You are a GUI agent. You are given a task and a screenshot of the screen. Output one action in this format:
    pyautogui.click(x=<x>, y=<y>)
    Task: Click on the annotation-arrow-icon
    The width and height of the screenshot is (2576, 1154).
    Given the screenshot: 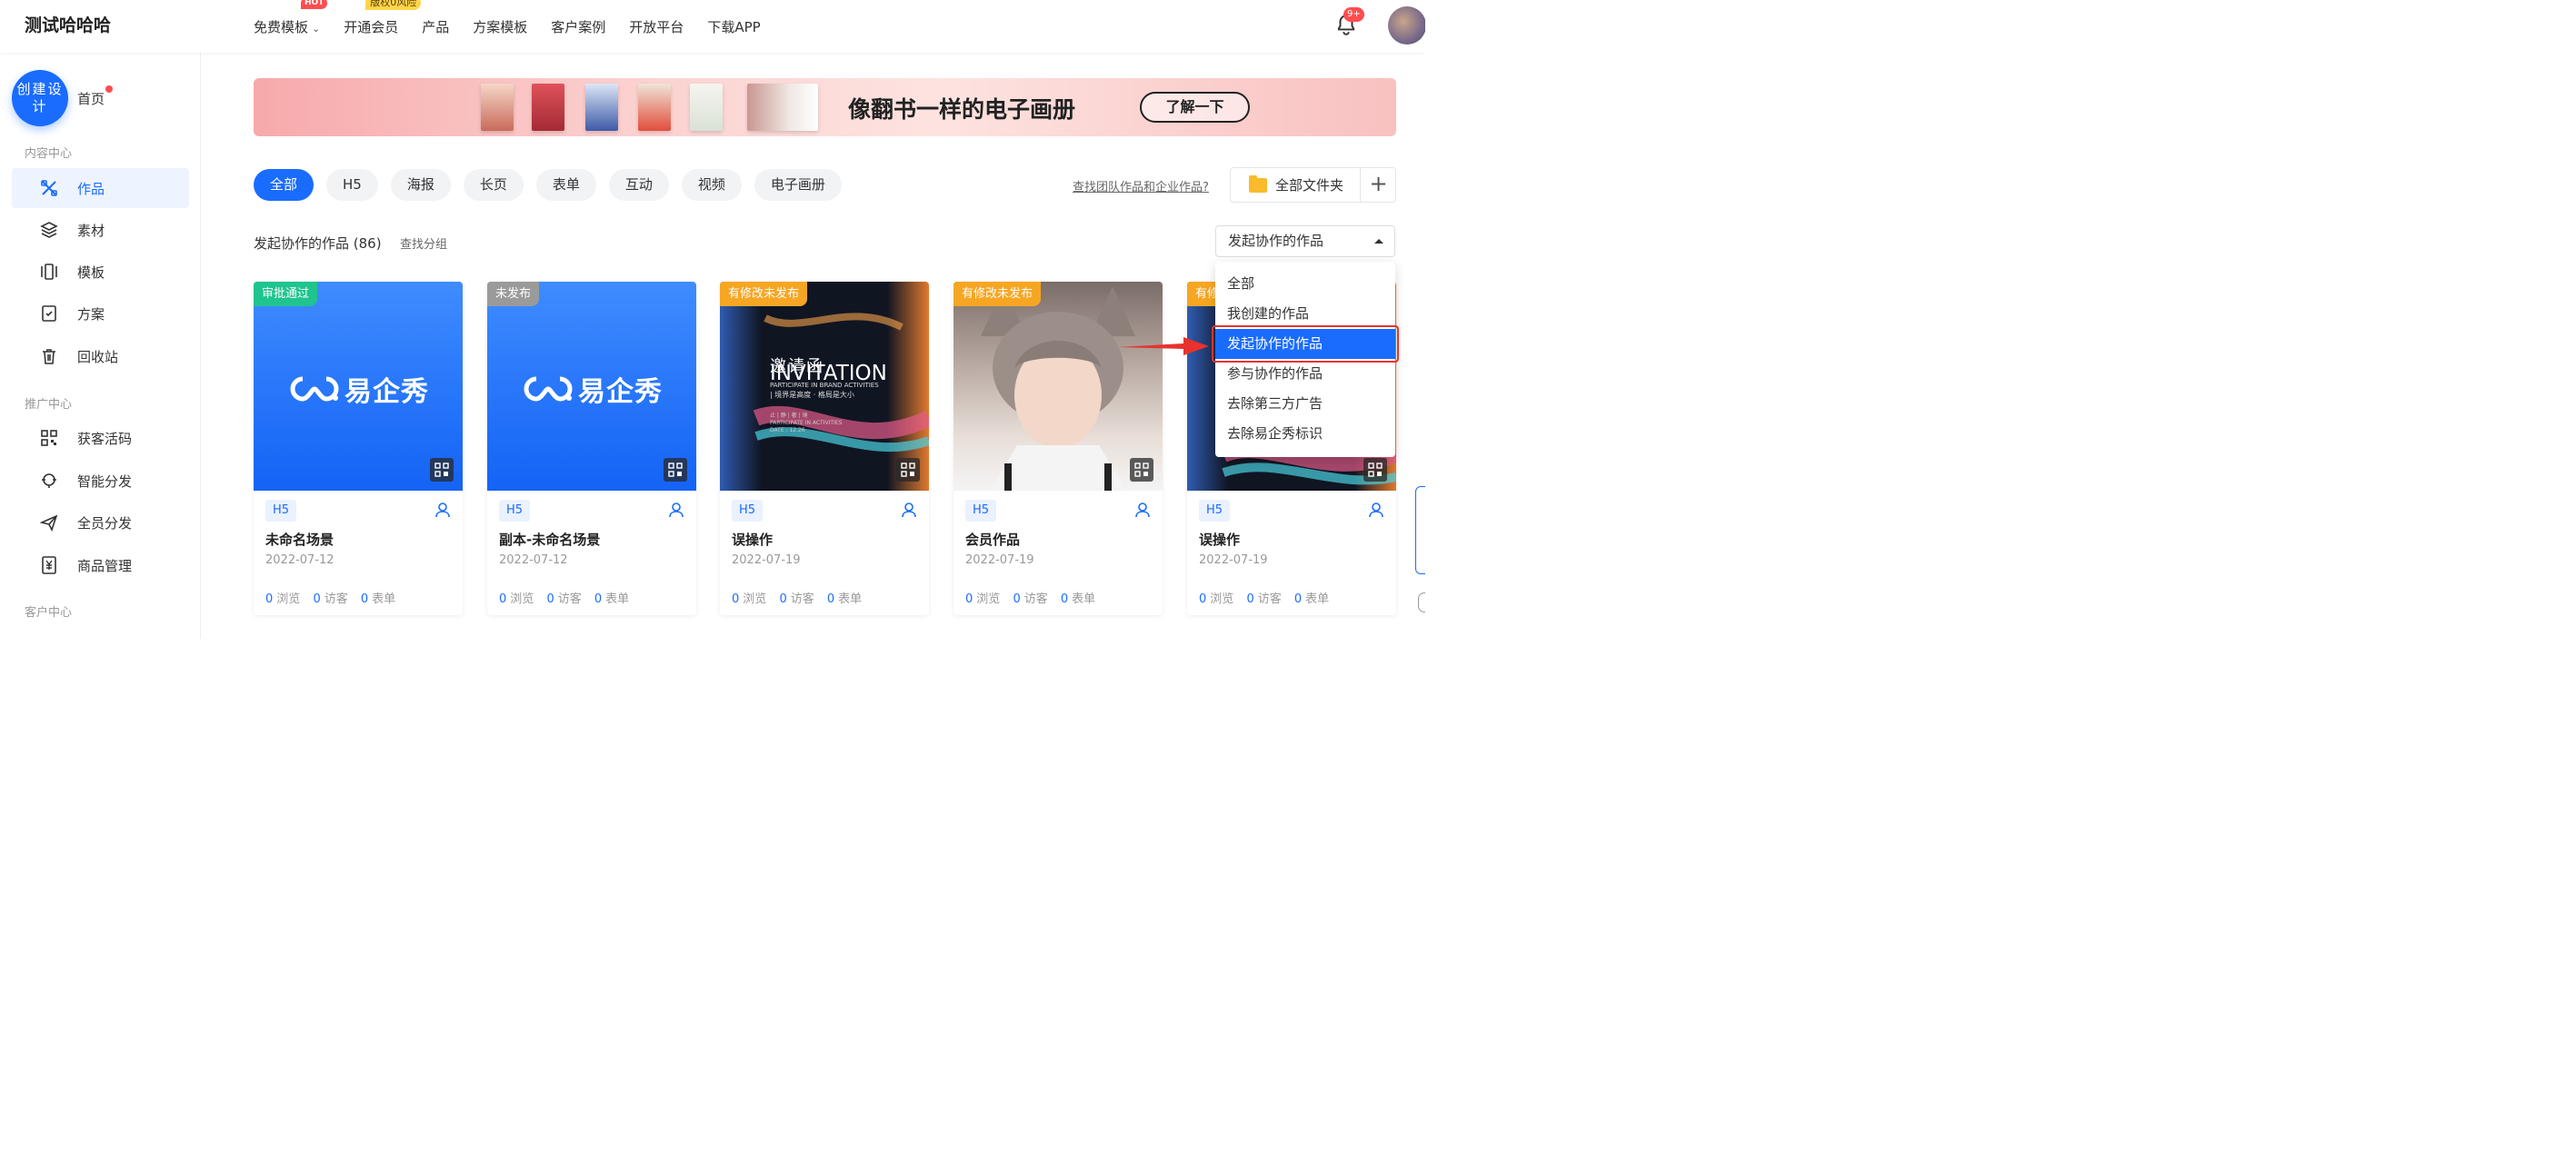 What is the action you would take?
    pyautogui.click(x=1163, y=346)
    